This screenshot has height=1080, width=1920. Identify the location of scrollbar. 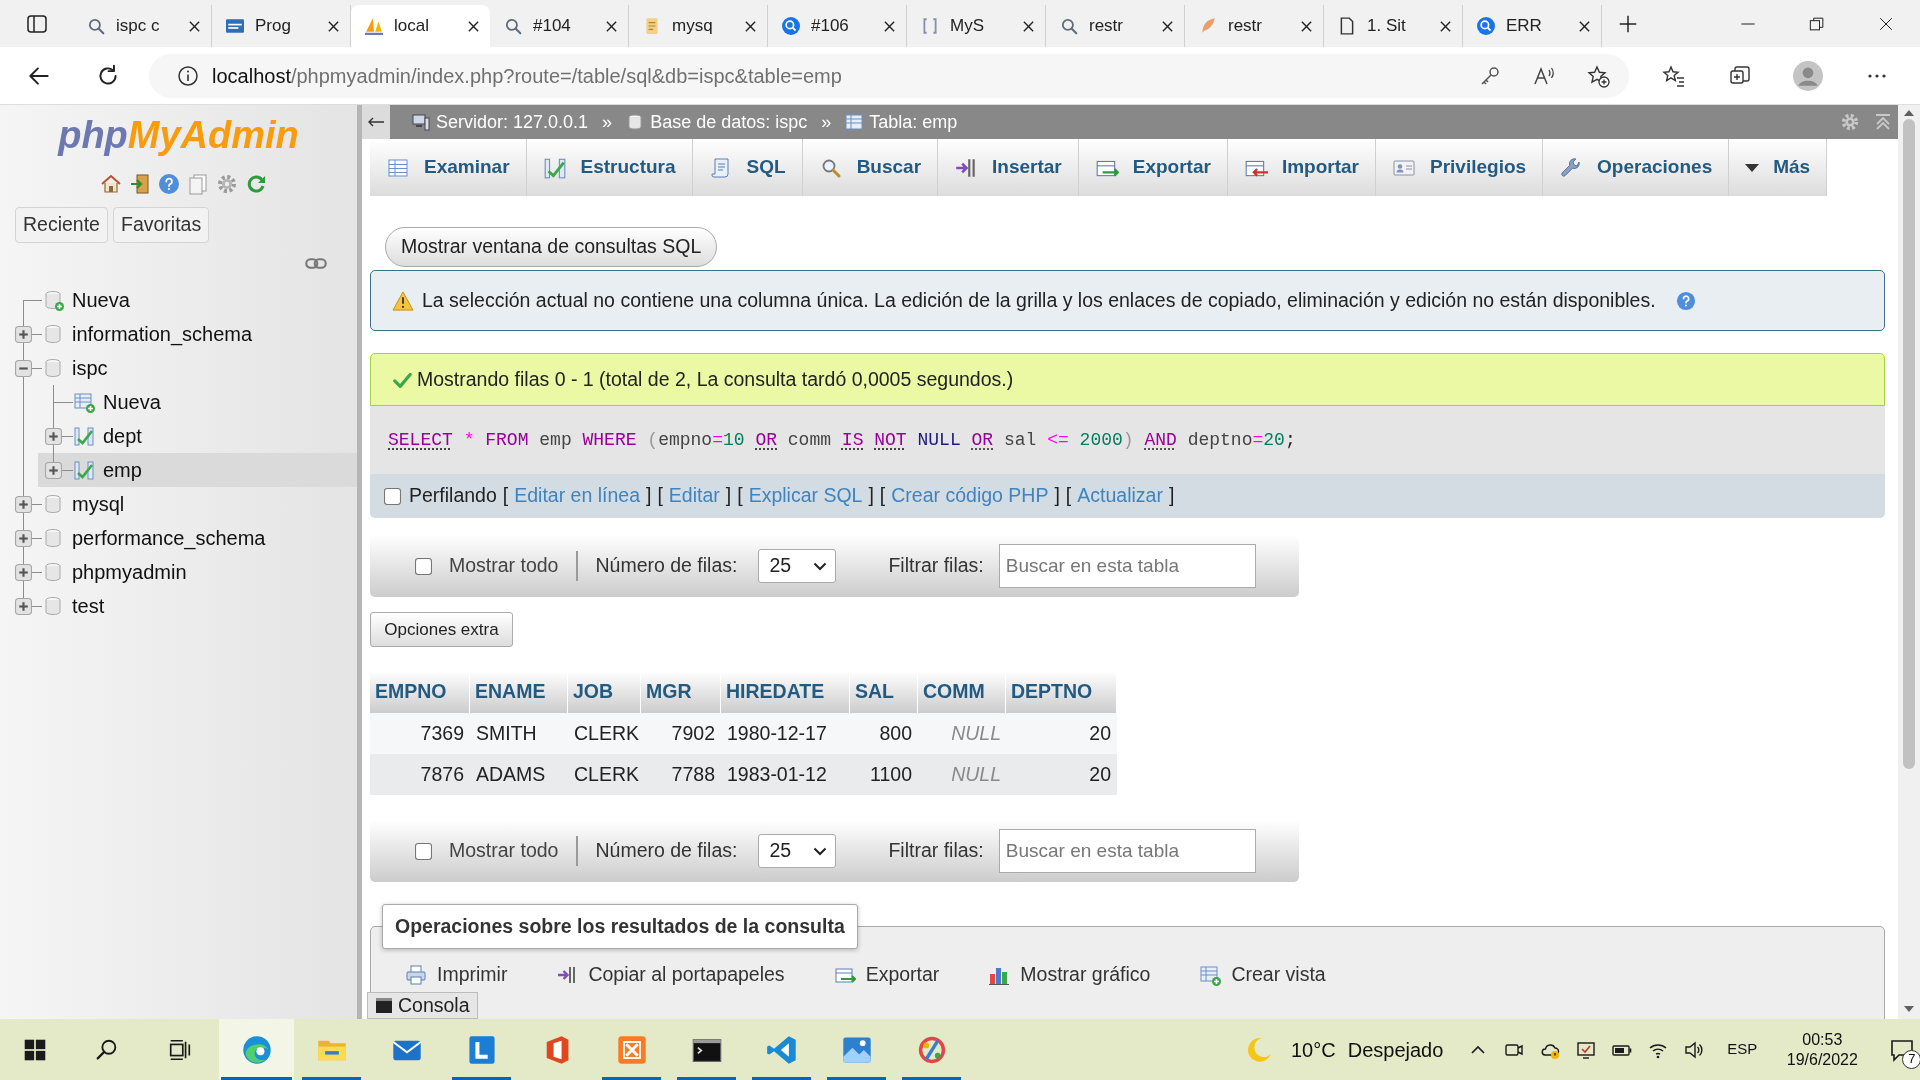
(1909, 562).